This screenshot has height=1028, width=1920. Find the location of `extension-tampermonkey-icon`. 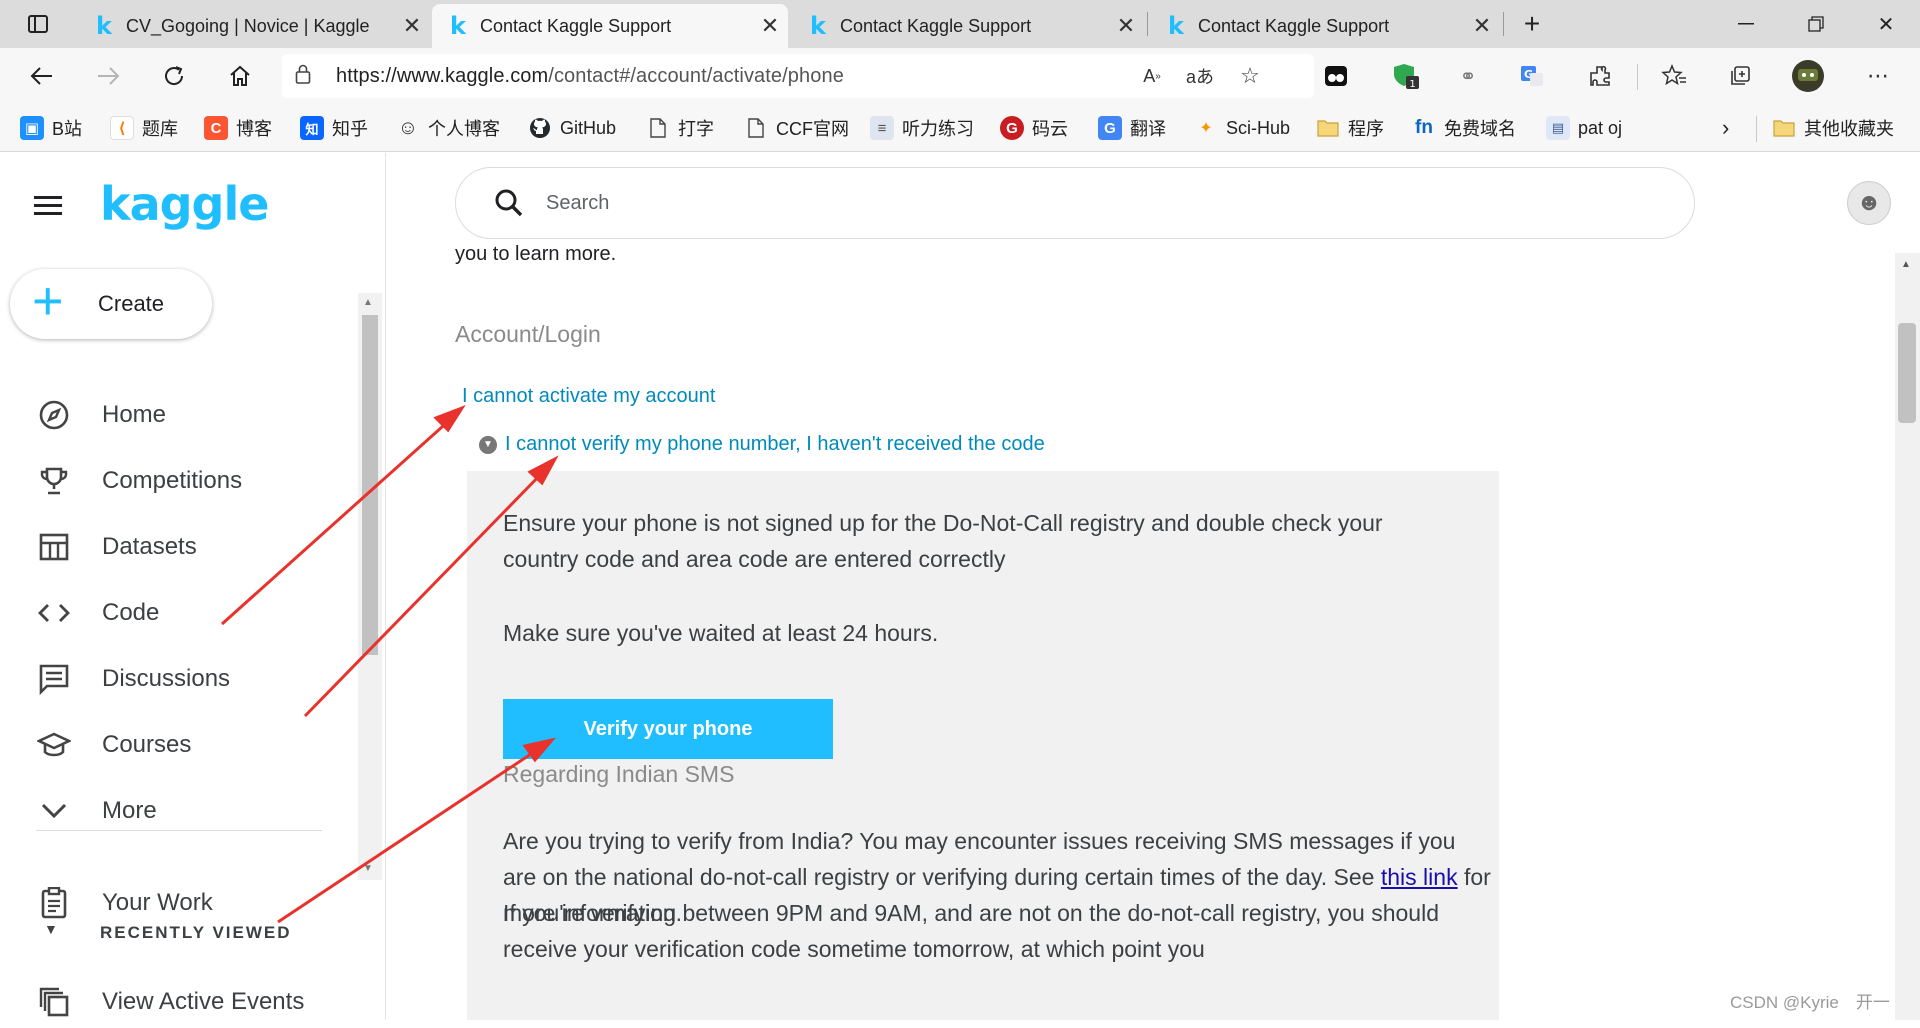

extension-tampermonkey-icon is located at coordinates (1336, 76).